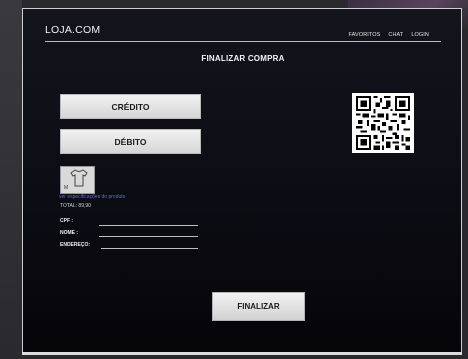 The image size is (468, 359). I want to click on finalize-button: FINALIZAR, so click(258, 306).